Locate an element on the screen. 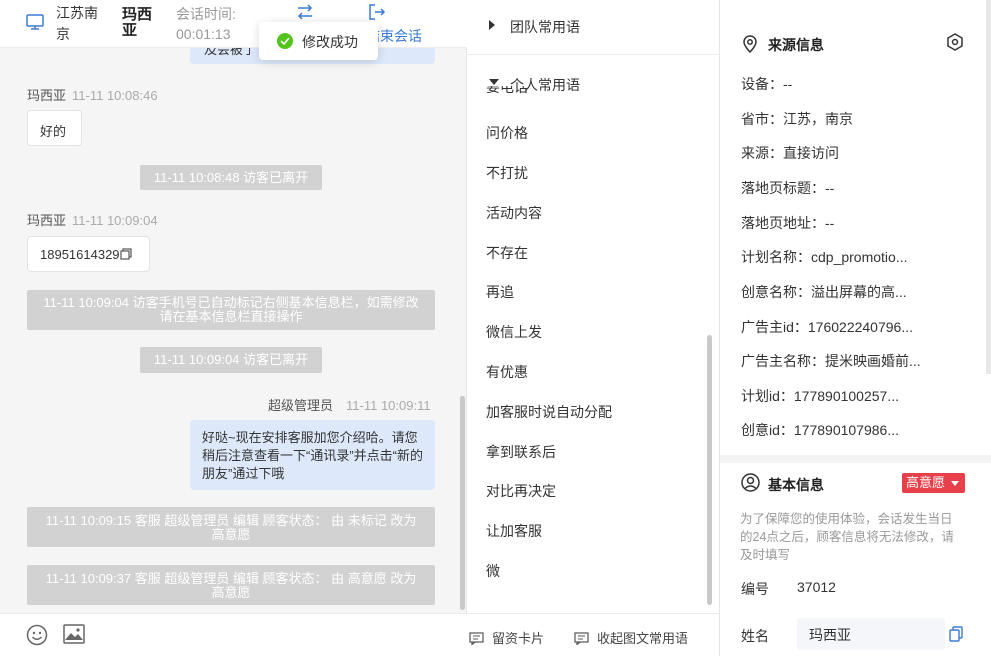  phrase-item: 微信上发 is located at coordinates (514, 332).